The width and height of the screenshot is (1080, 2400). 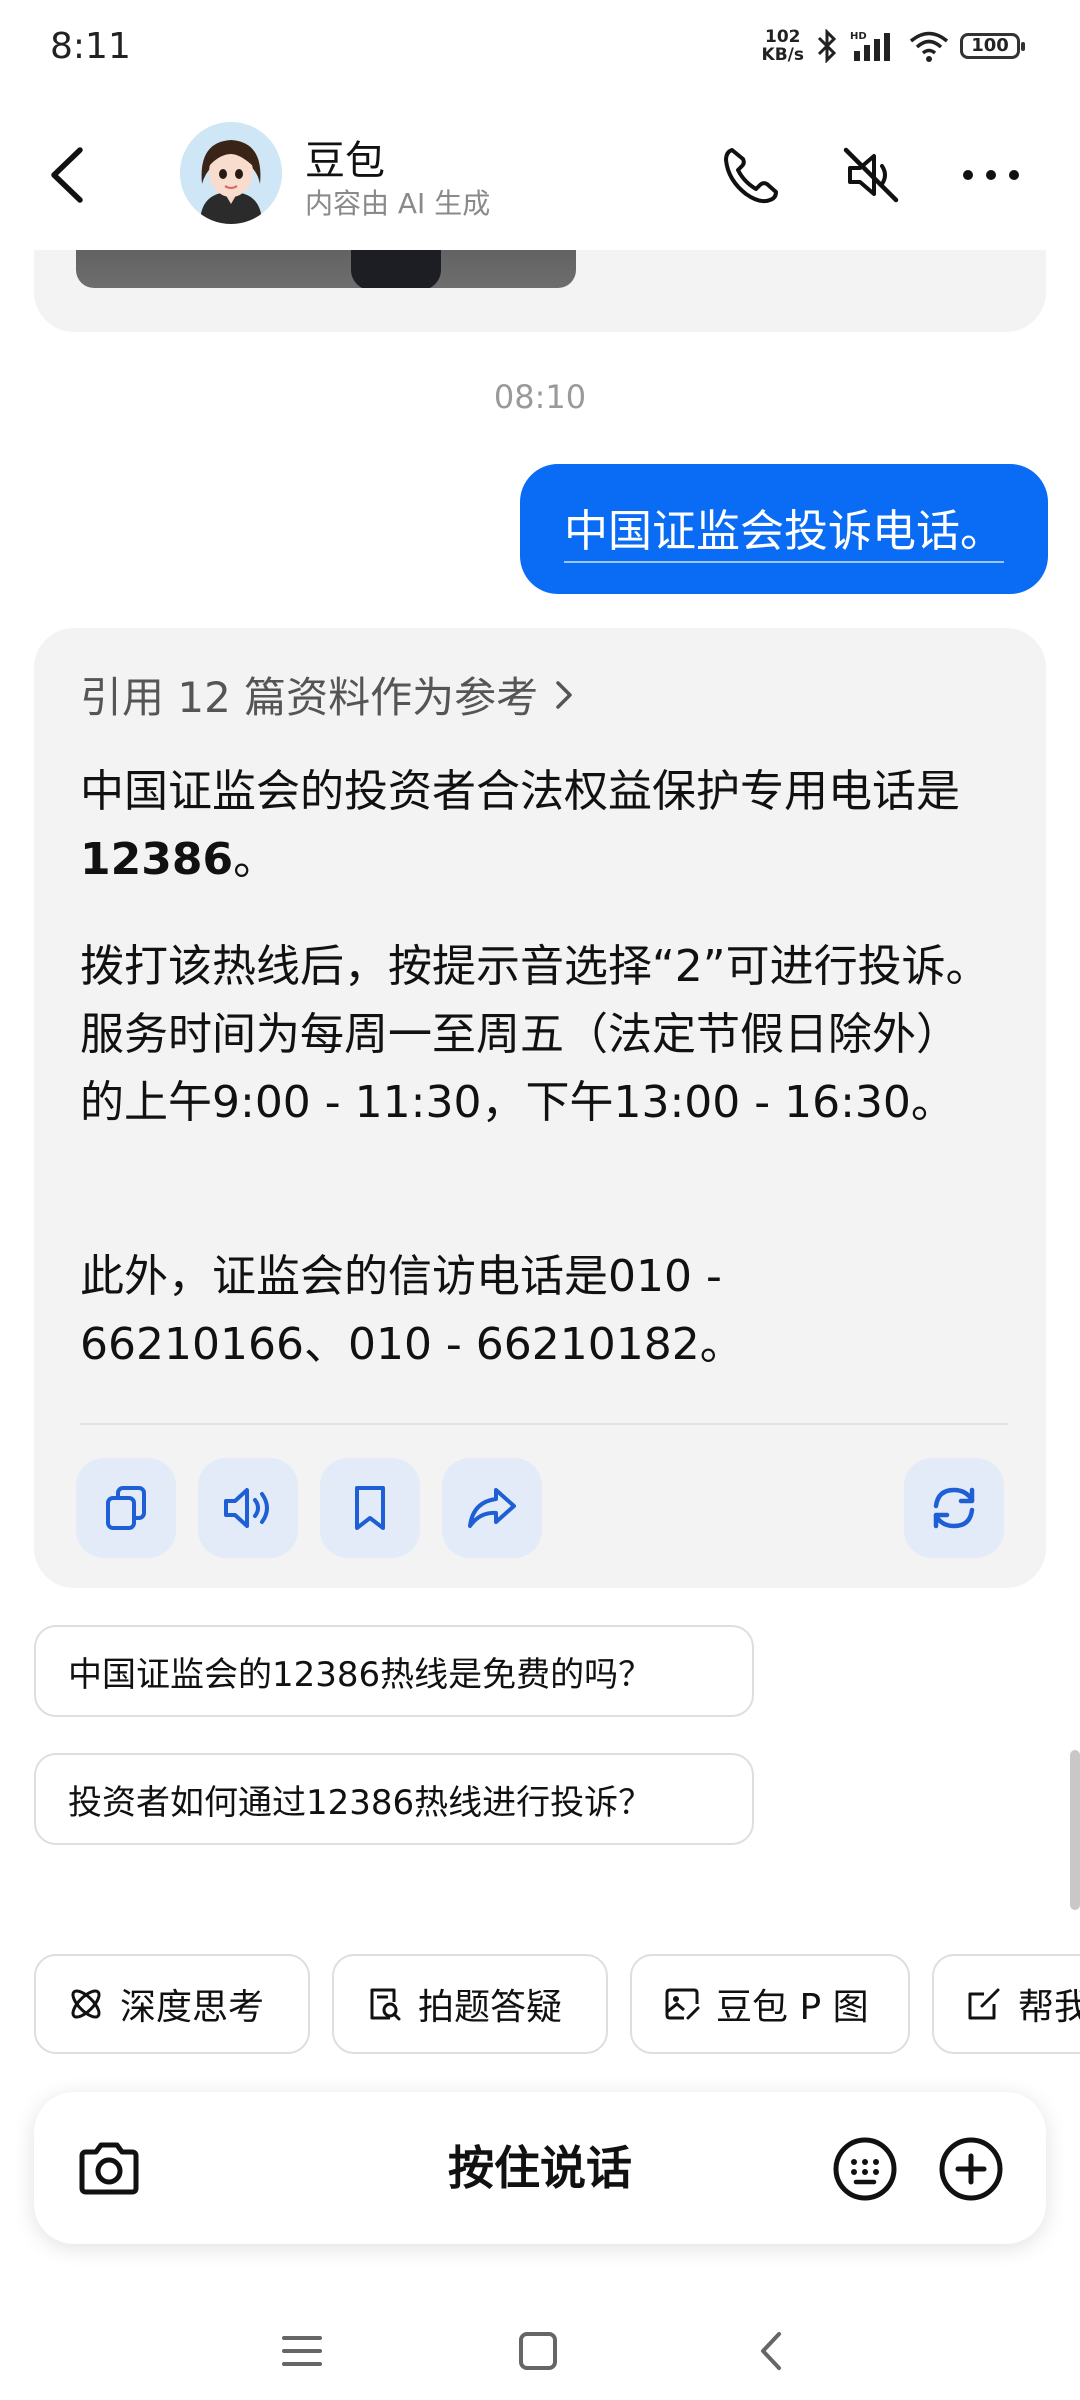 I want to click on share-button, so click(x=492, y=1508).